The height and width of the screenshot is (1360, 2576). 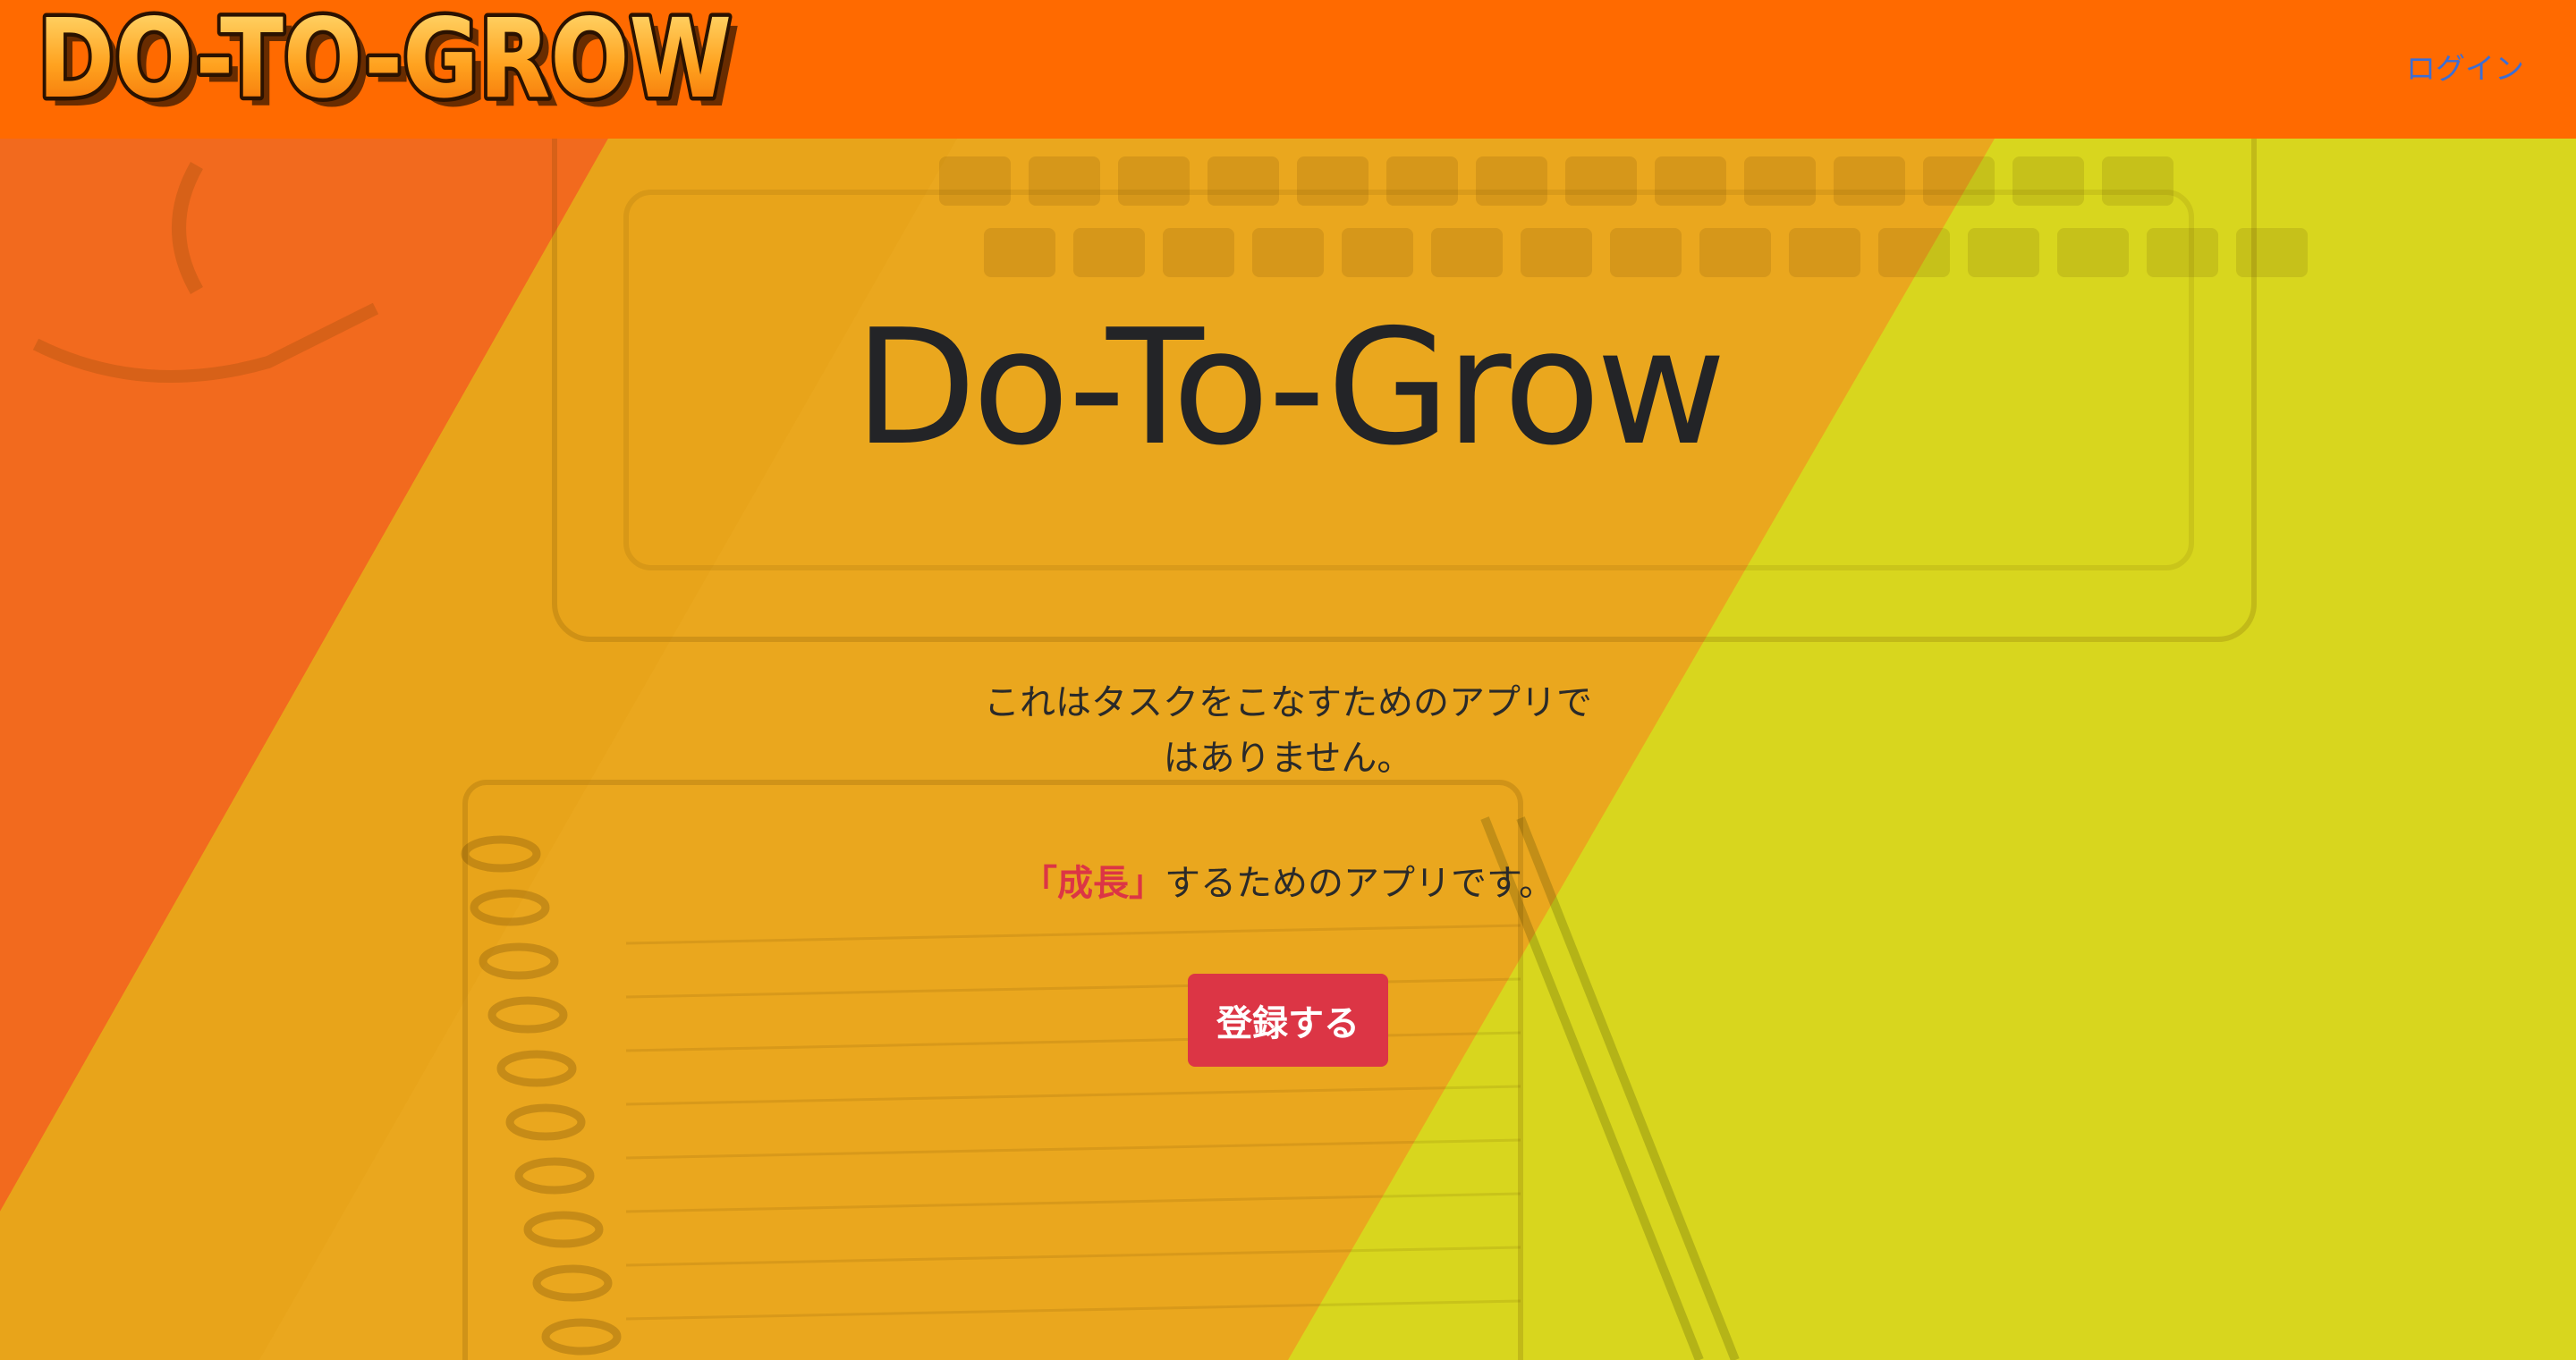 I want to click on hero-description: これはタスクをこなすためのアプリではありません。, so click(x=1288, y=731).